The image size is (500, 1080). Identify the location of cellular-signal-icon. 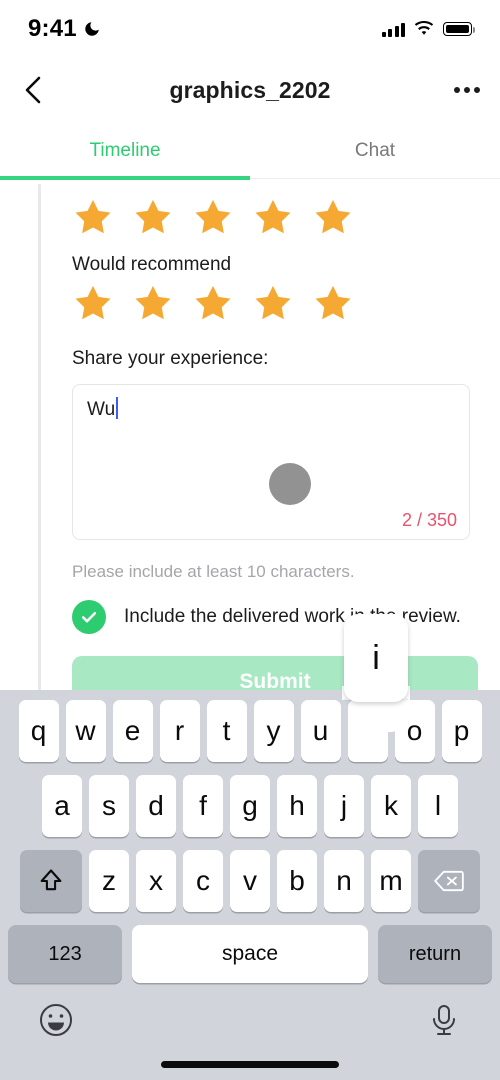
(393, 29).